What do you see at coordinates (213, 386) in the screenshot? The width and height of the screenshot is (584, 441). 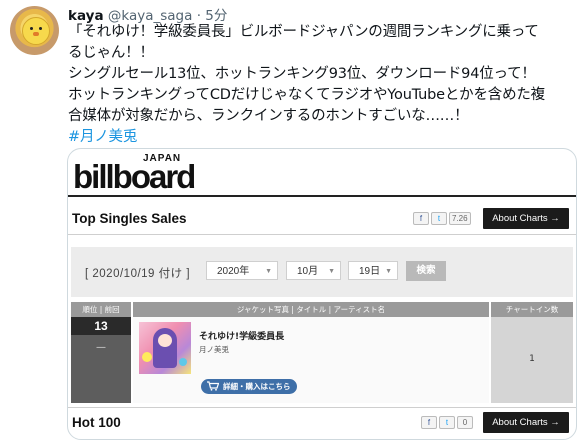 I see `cart-icon` at bounding box center [213, 386].